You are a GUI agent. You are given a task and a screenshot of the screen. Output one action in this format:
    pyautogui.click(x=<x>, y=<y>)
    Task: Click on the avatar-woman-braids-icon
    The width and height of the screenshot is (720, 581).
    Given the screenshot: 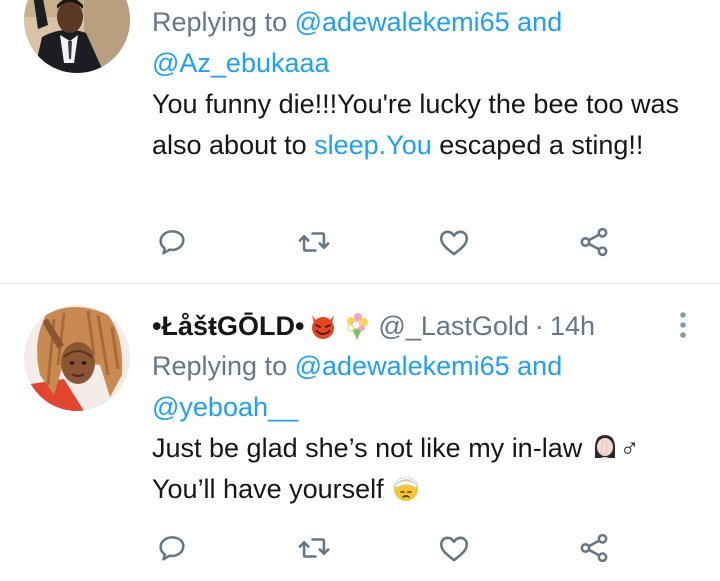 What is the action you would take?
    pyautogui.click(x=77, y=358)
    